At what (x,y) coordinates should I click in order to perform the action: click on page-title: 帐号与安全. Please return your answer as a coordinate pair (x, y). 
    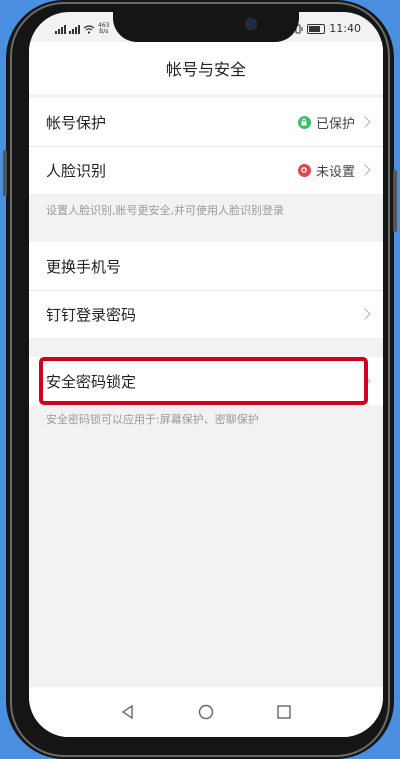
    Looking at the image, I should click on (205, 69).